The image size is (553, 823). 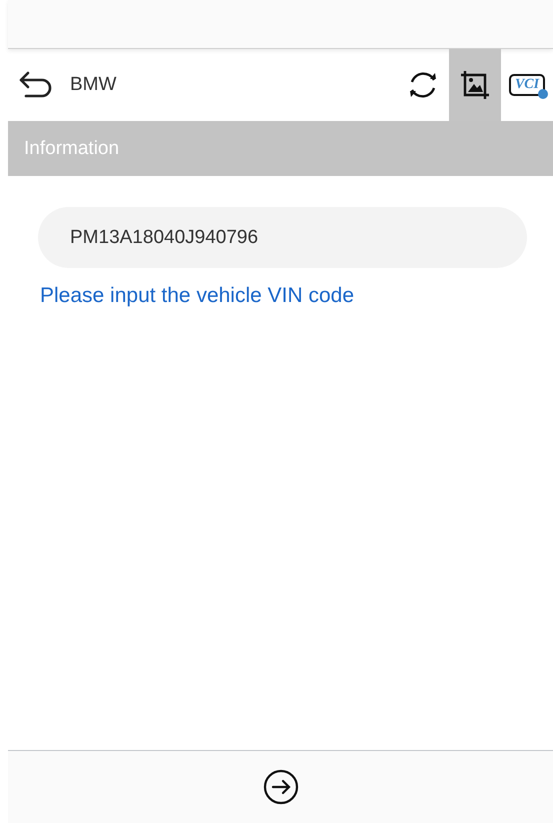 I want to click on vin-input-field: PM13A18040J940796, so click(x=282, y=237).